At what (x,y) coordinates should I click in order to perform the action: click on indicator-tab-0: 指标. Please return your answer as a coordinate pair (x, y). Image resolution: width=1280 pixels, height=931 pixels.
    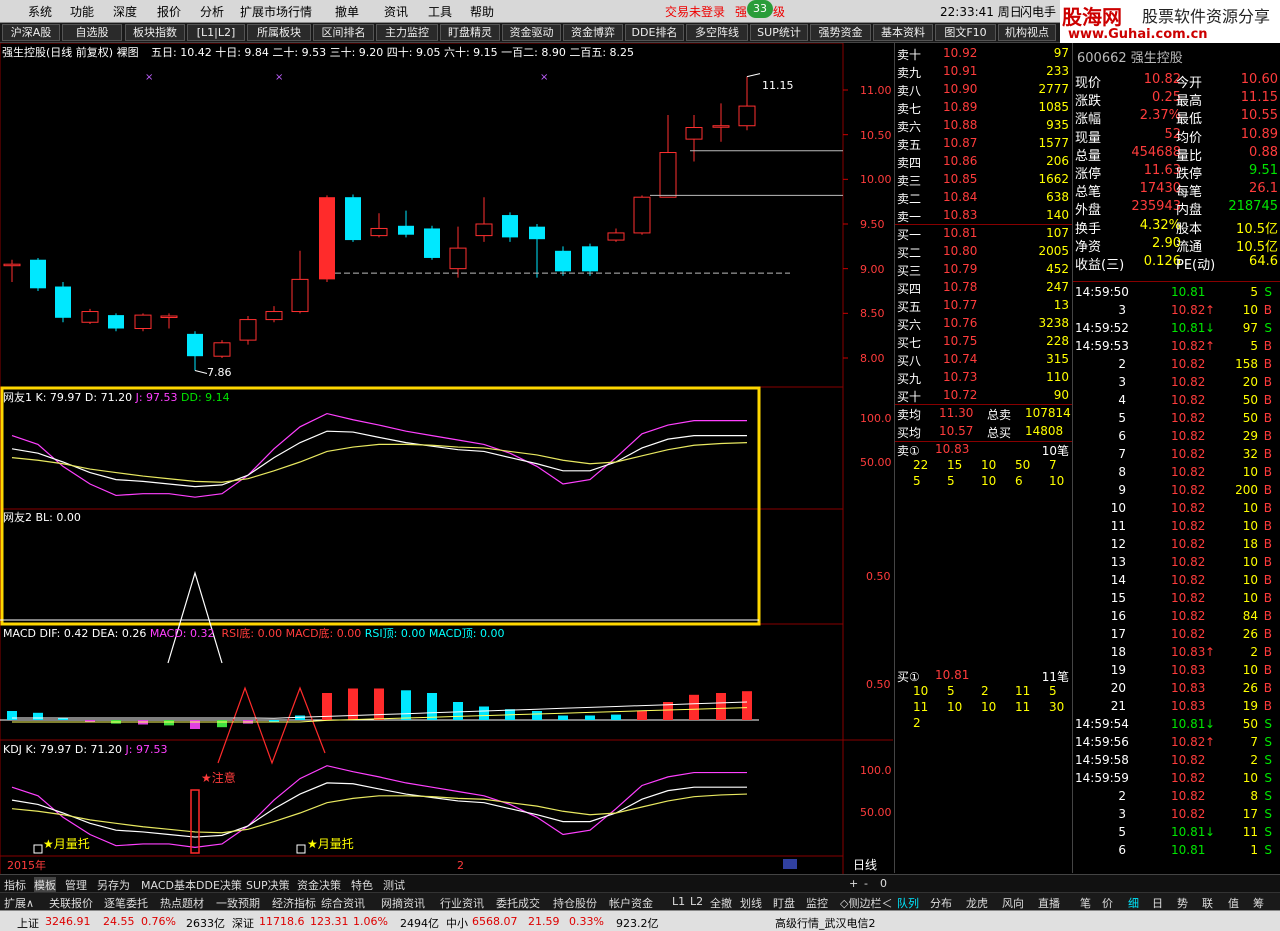
    Looking at the image, I should click on (15, 885).